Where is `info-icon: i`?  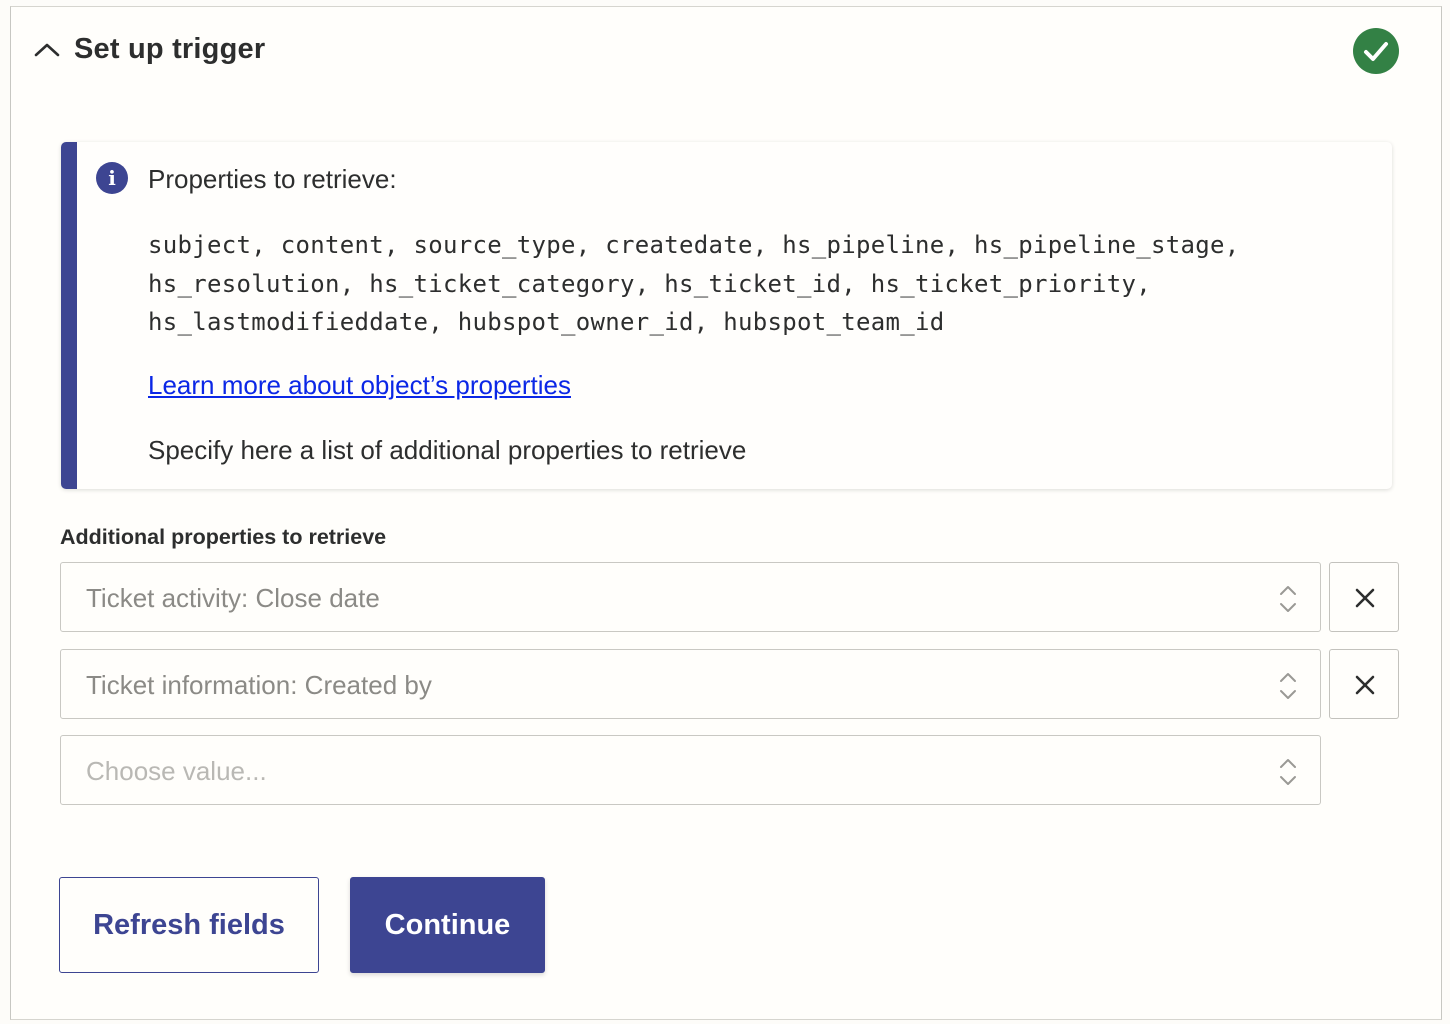
info-icon: i is located at coordinates (112, 178).